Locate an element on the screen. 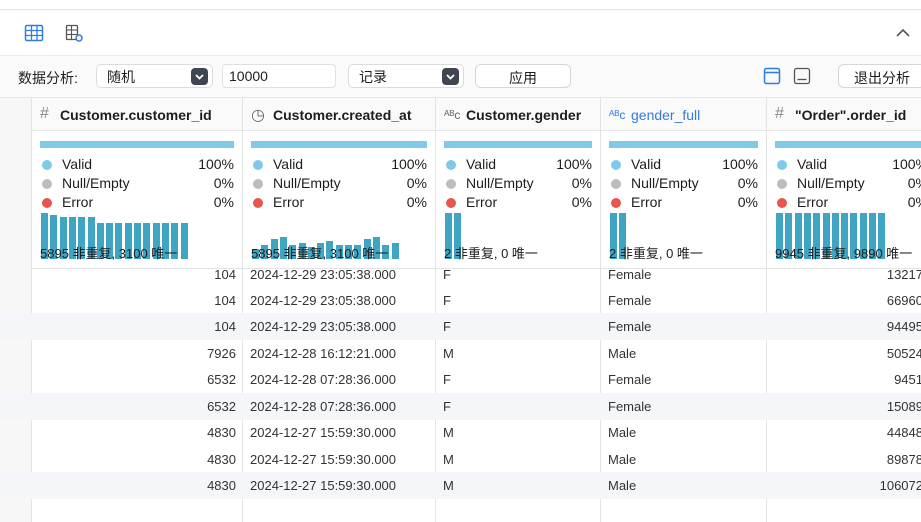 The width and height of the screenshot is (921, 522). sample-type-select: 记录 is located at coordinates (406, 76).